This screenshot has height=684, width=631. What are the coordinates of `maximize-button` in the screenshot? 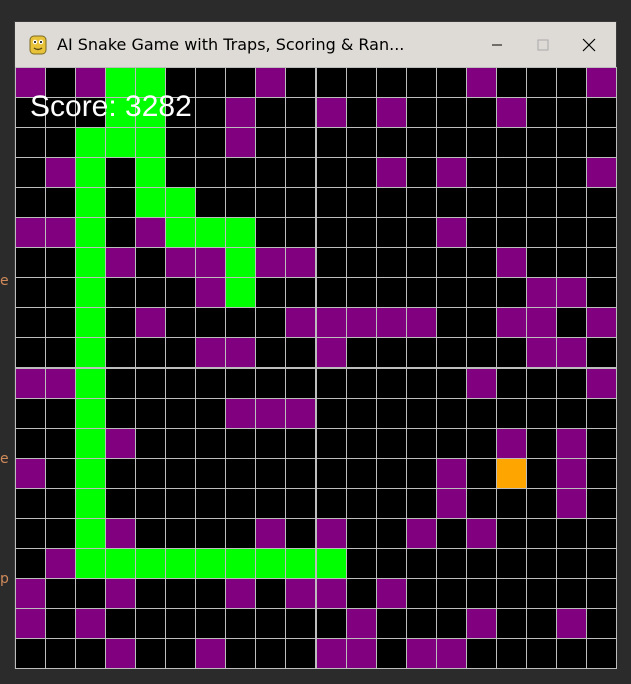 It's located at (543, 44).